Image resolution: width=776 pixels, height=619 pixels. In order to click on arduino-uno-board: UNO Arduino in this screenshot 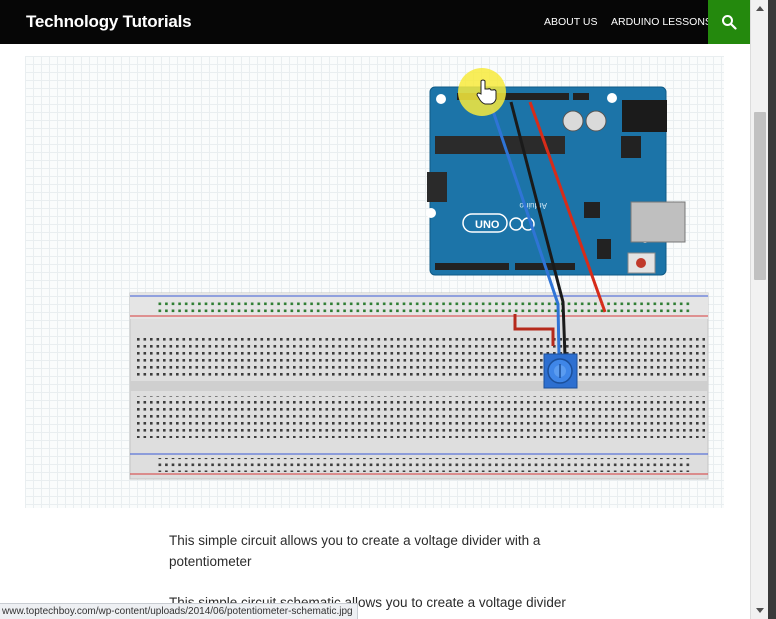, I will do `click(556, 181)`.